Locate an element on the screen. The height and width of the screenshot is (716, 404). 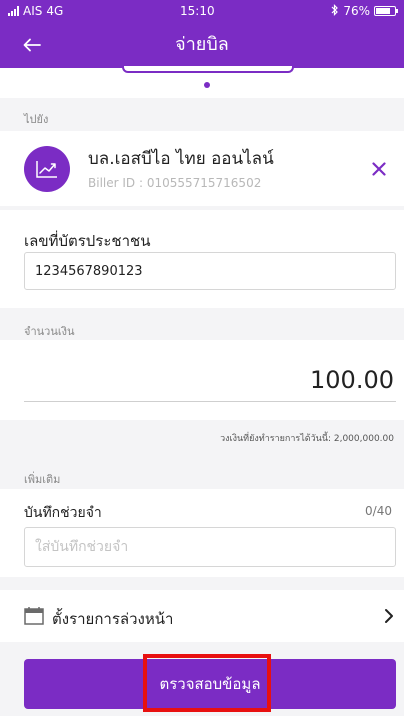
bluetooth-icon is located at coordinates (335, 11).